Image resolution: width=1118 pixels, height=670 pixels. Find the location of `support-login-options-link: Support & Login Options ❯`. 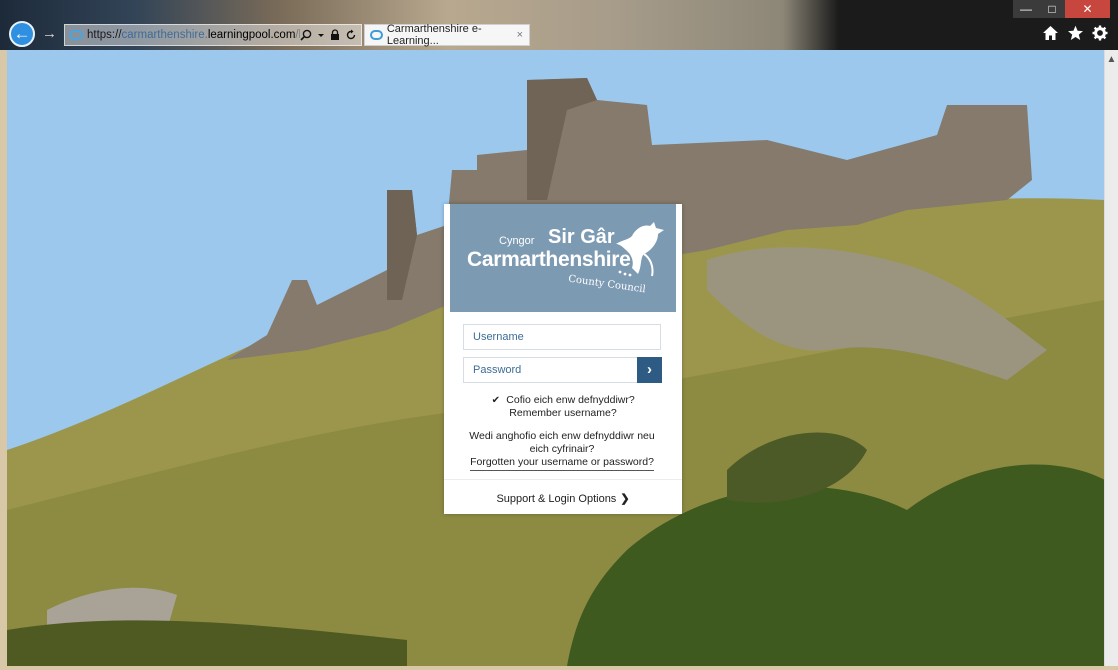

support-login-options-link: Support & Login Options ❯ is located at coordinates (563, 498).